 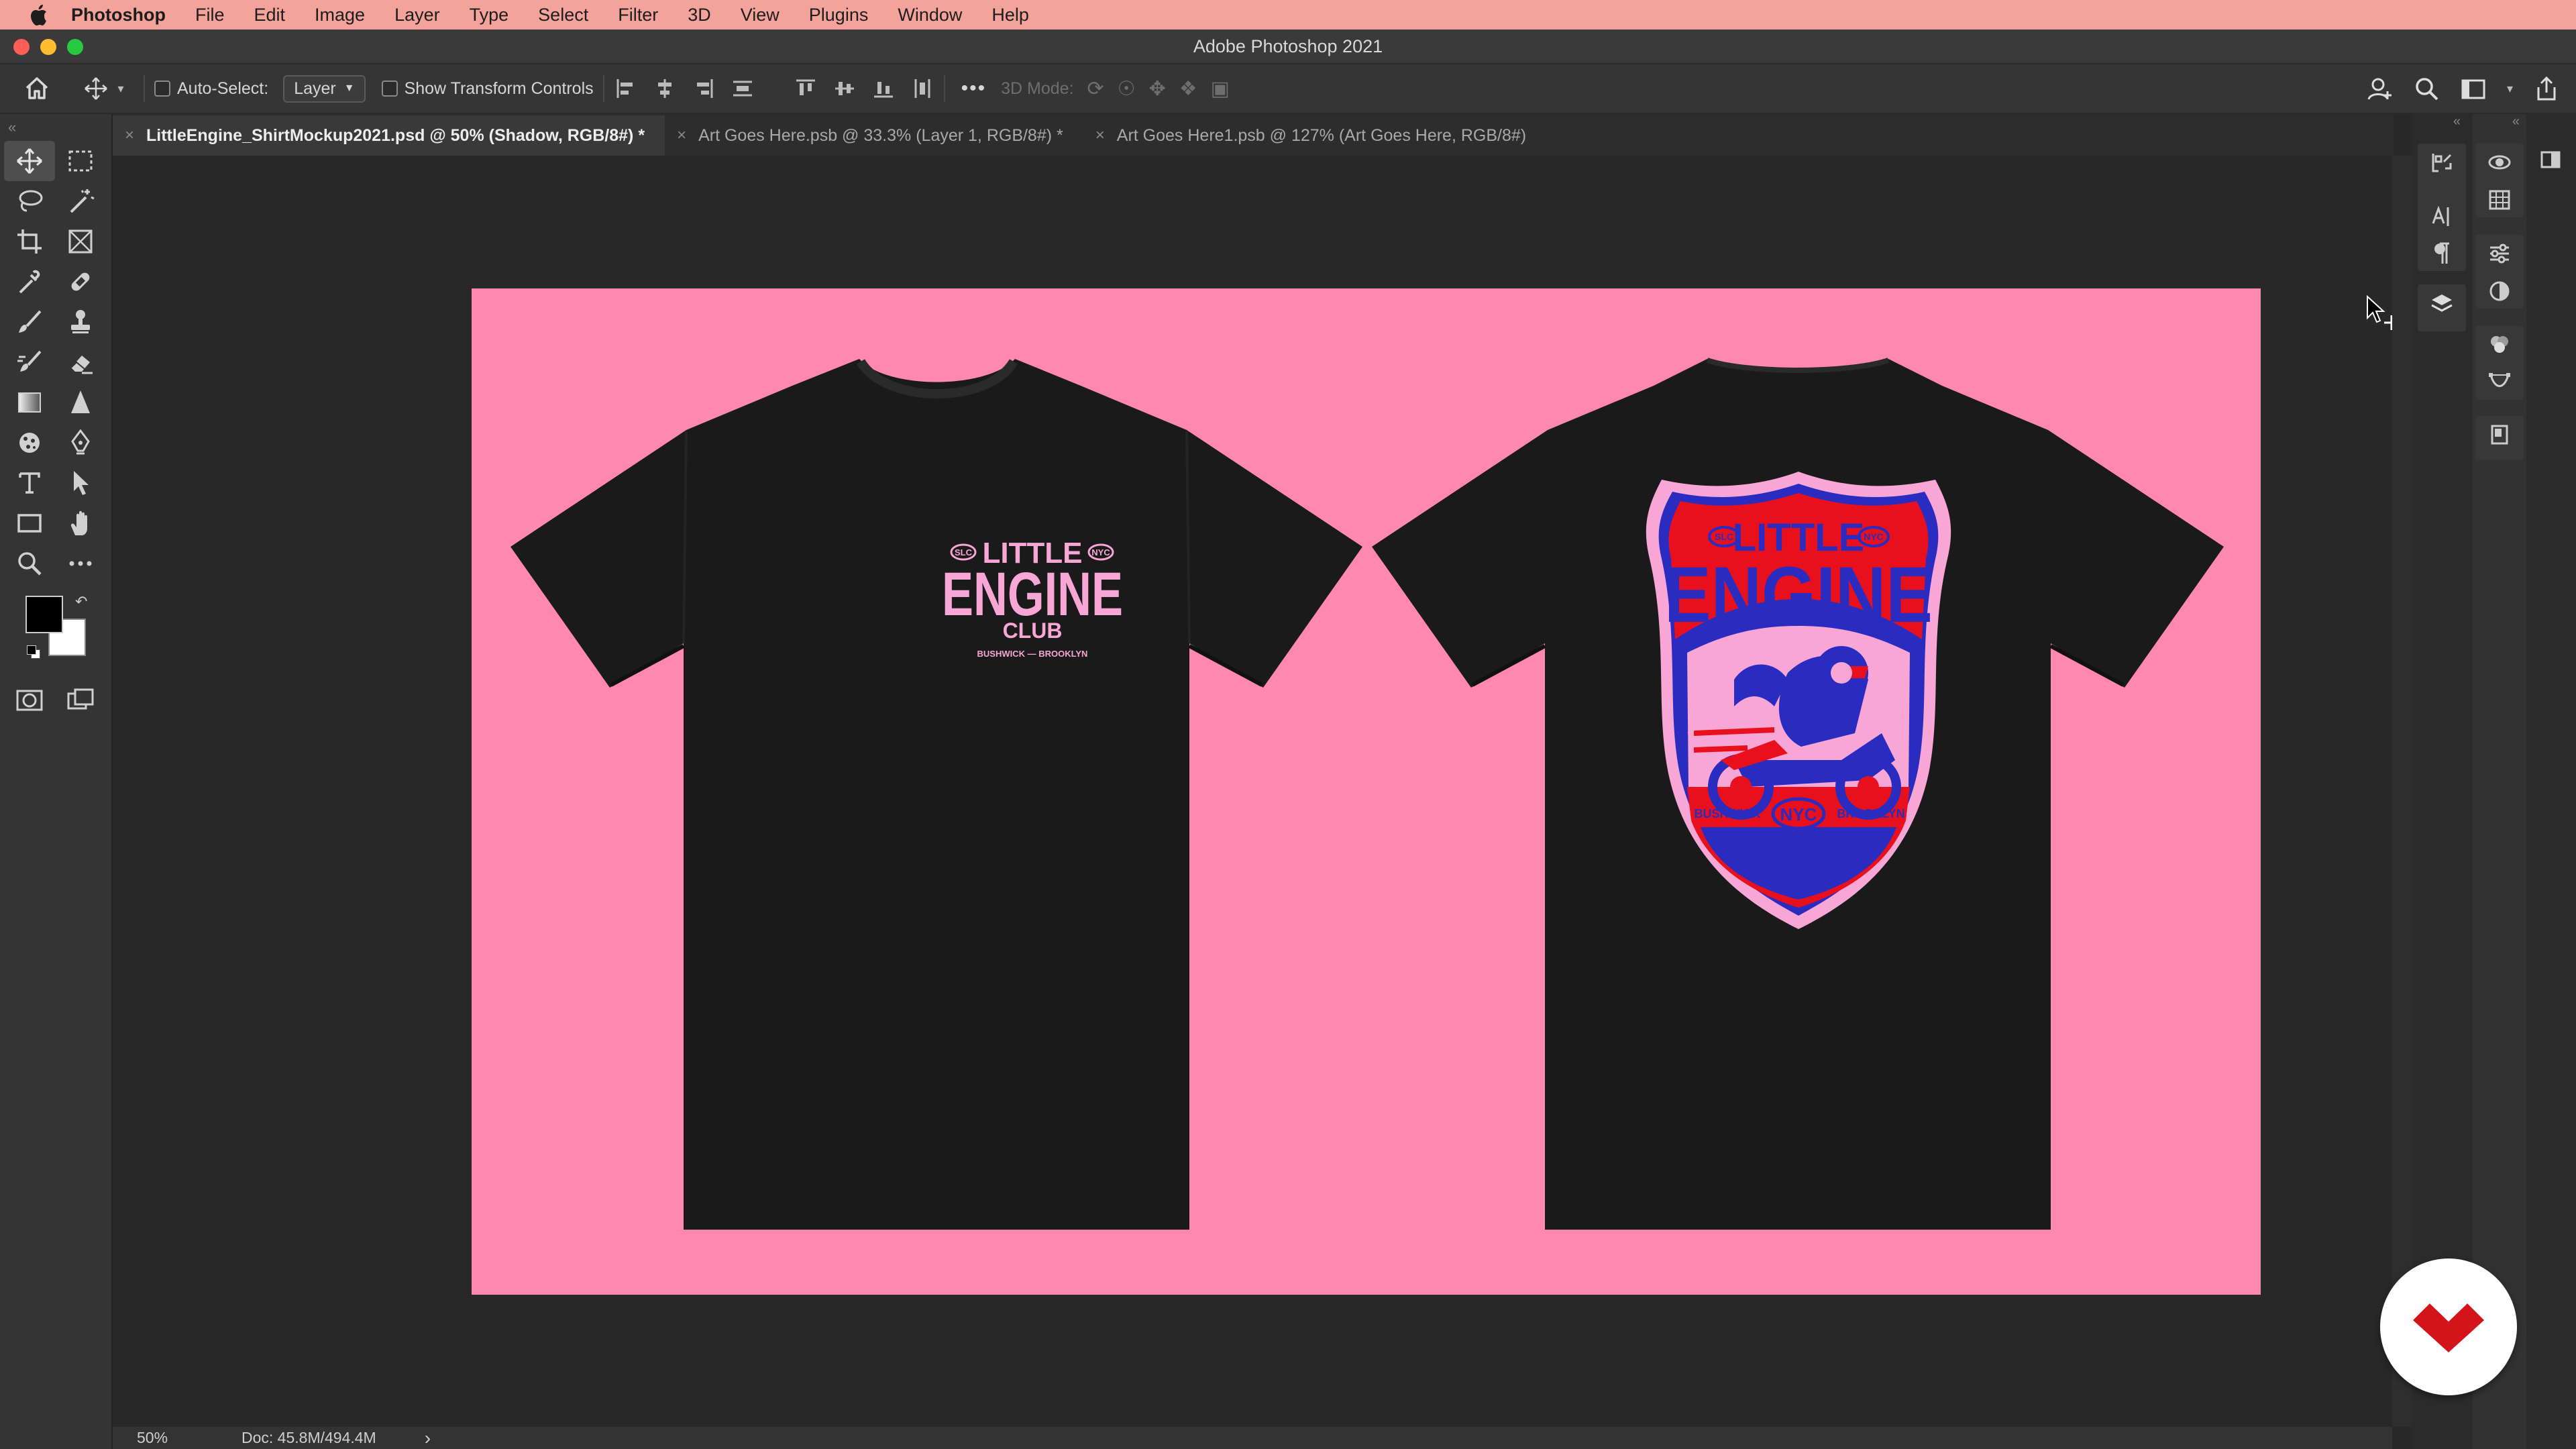 I want to click on menu-edit: Edit, so click(x=270, y=15).